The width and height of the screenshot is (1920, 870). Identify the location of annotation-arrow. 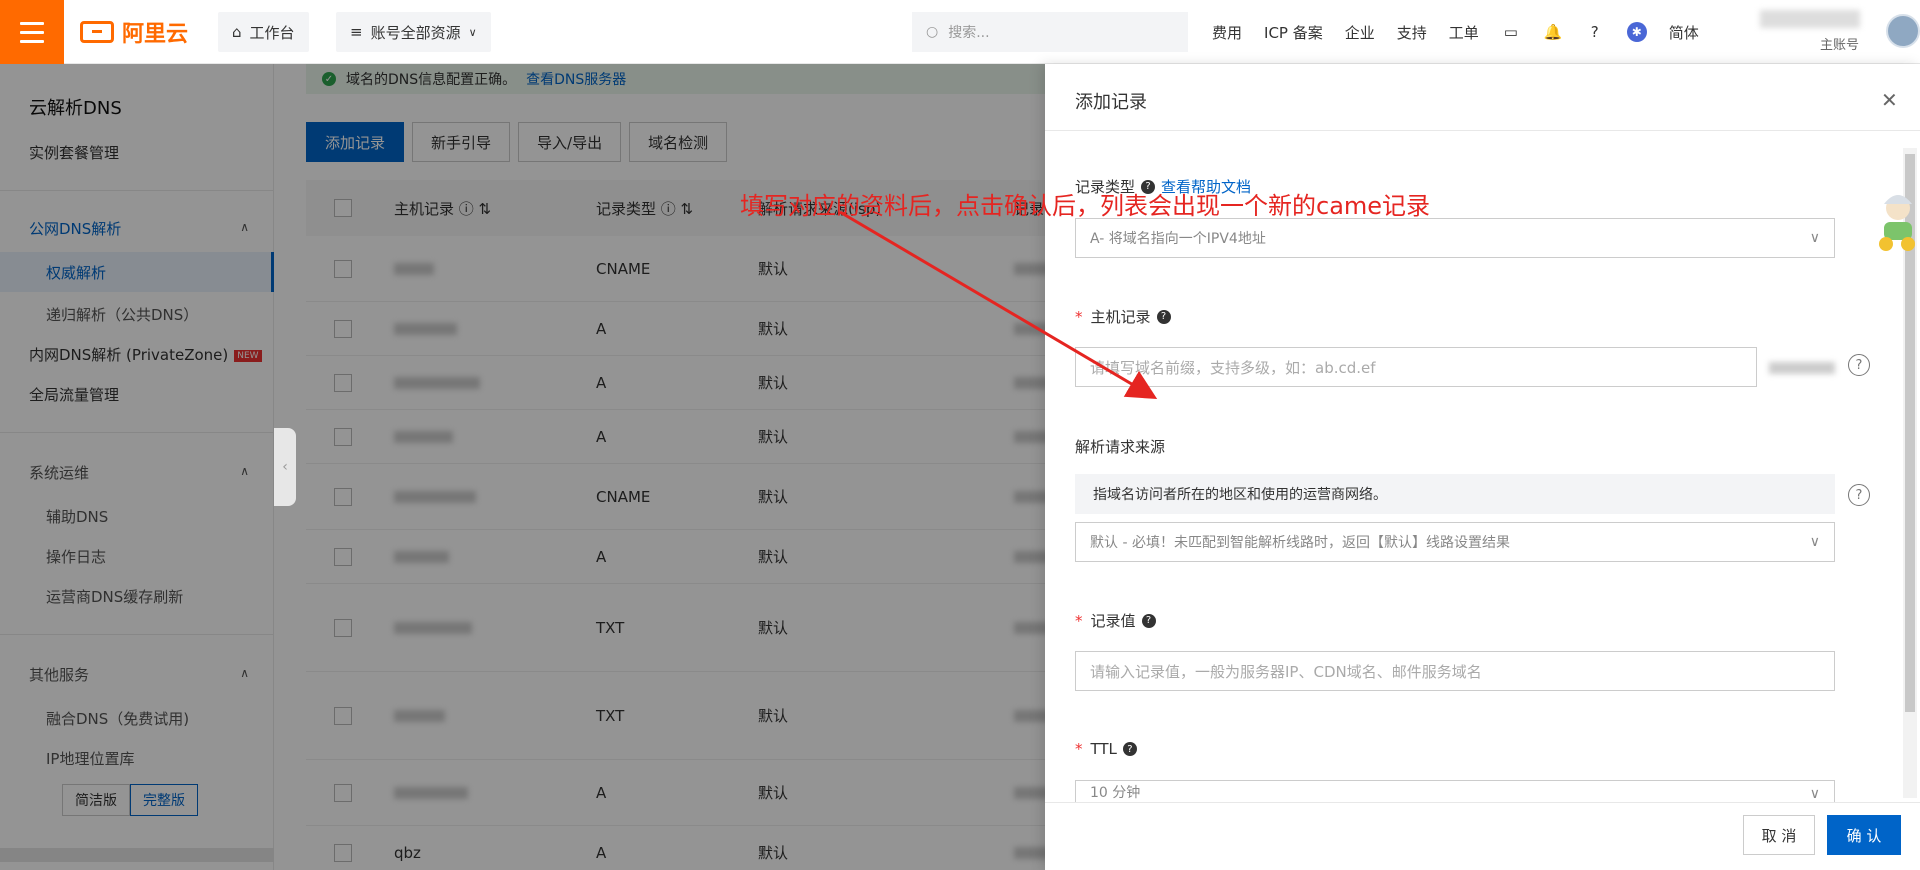
(998, 305).